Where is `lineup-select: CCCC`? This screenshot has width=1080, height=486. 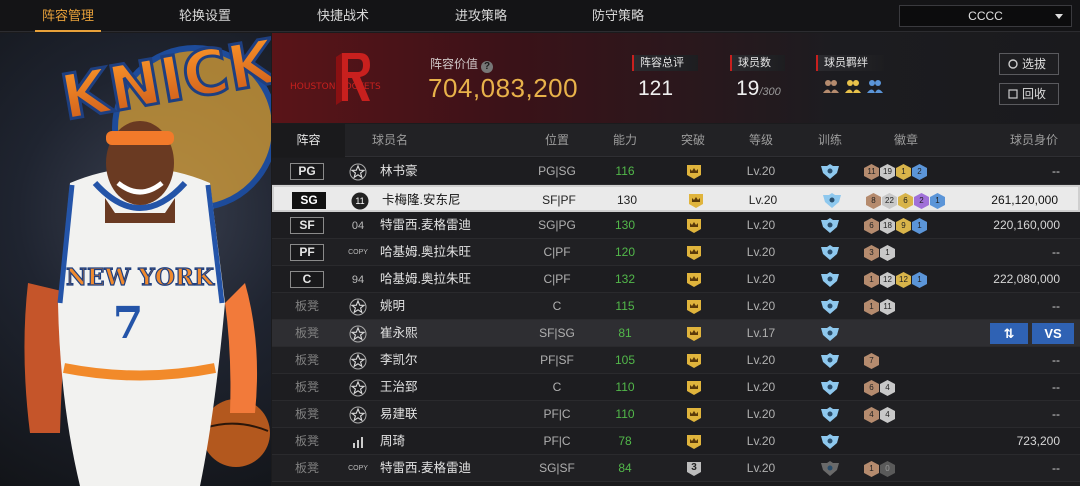
lineup-select: CCCC is located at coordinates (985, 16).